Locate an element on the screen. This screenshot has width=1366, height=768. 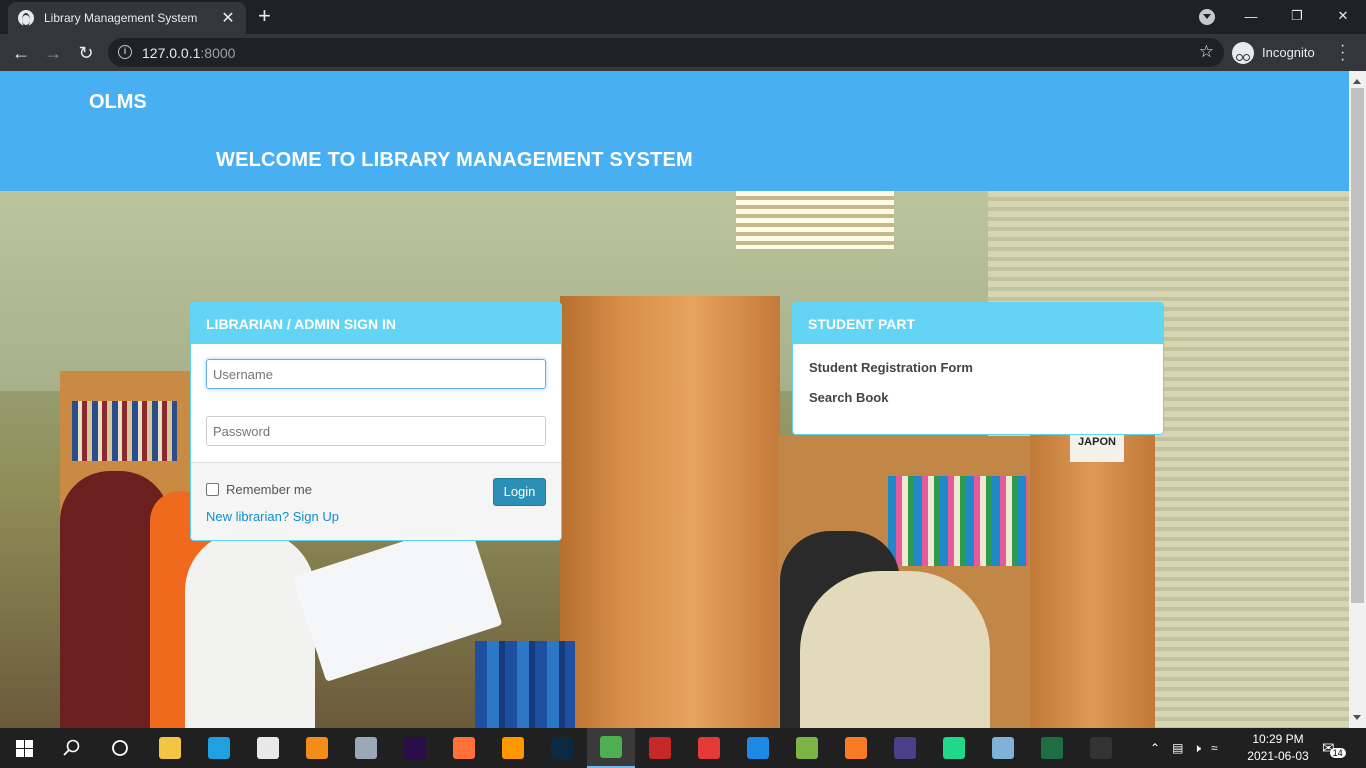
page-scrollbar is located at coordinates (1357, 399).